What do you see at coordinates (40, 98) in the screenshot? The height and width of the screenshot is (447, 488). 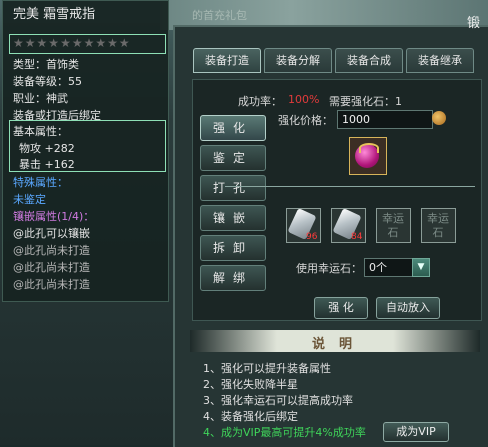 I see `item-profession: 职业：神武` at bounding box center [40, 98].